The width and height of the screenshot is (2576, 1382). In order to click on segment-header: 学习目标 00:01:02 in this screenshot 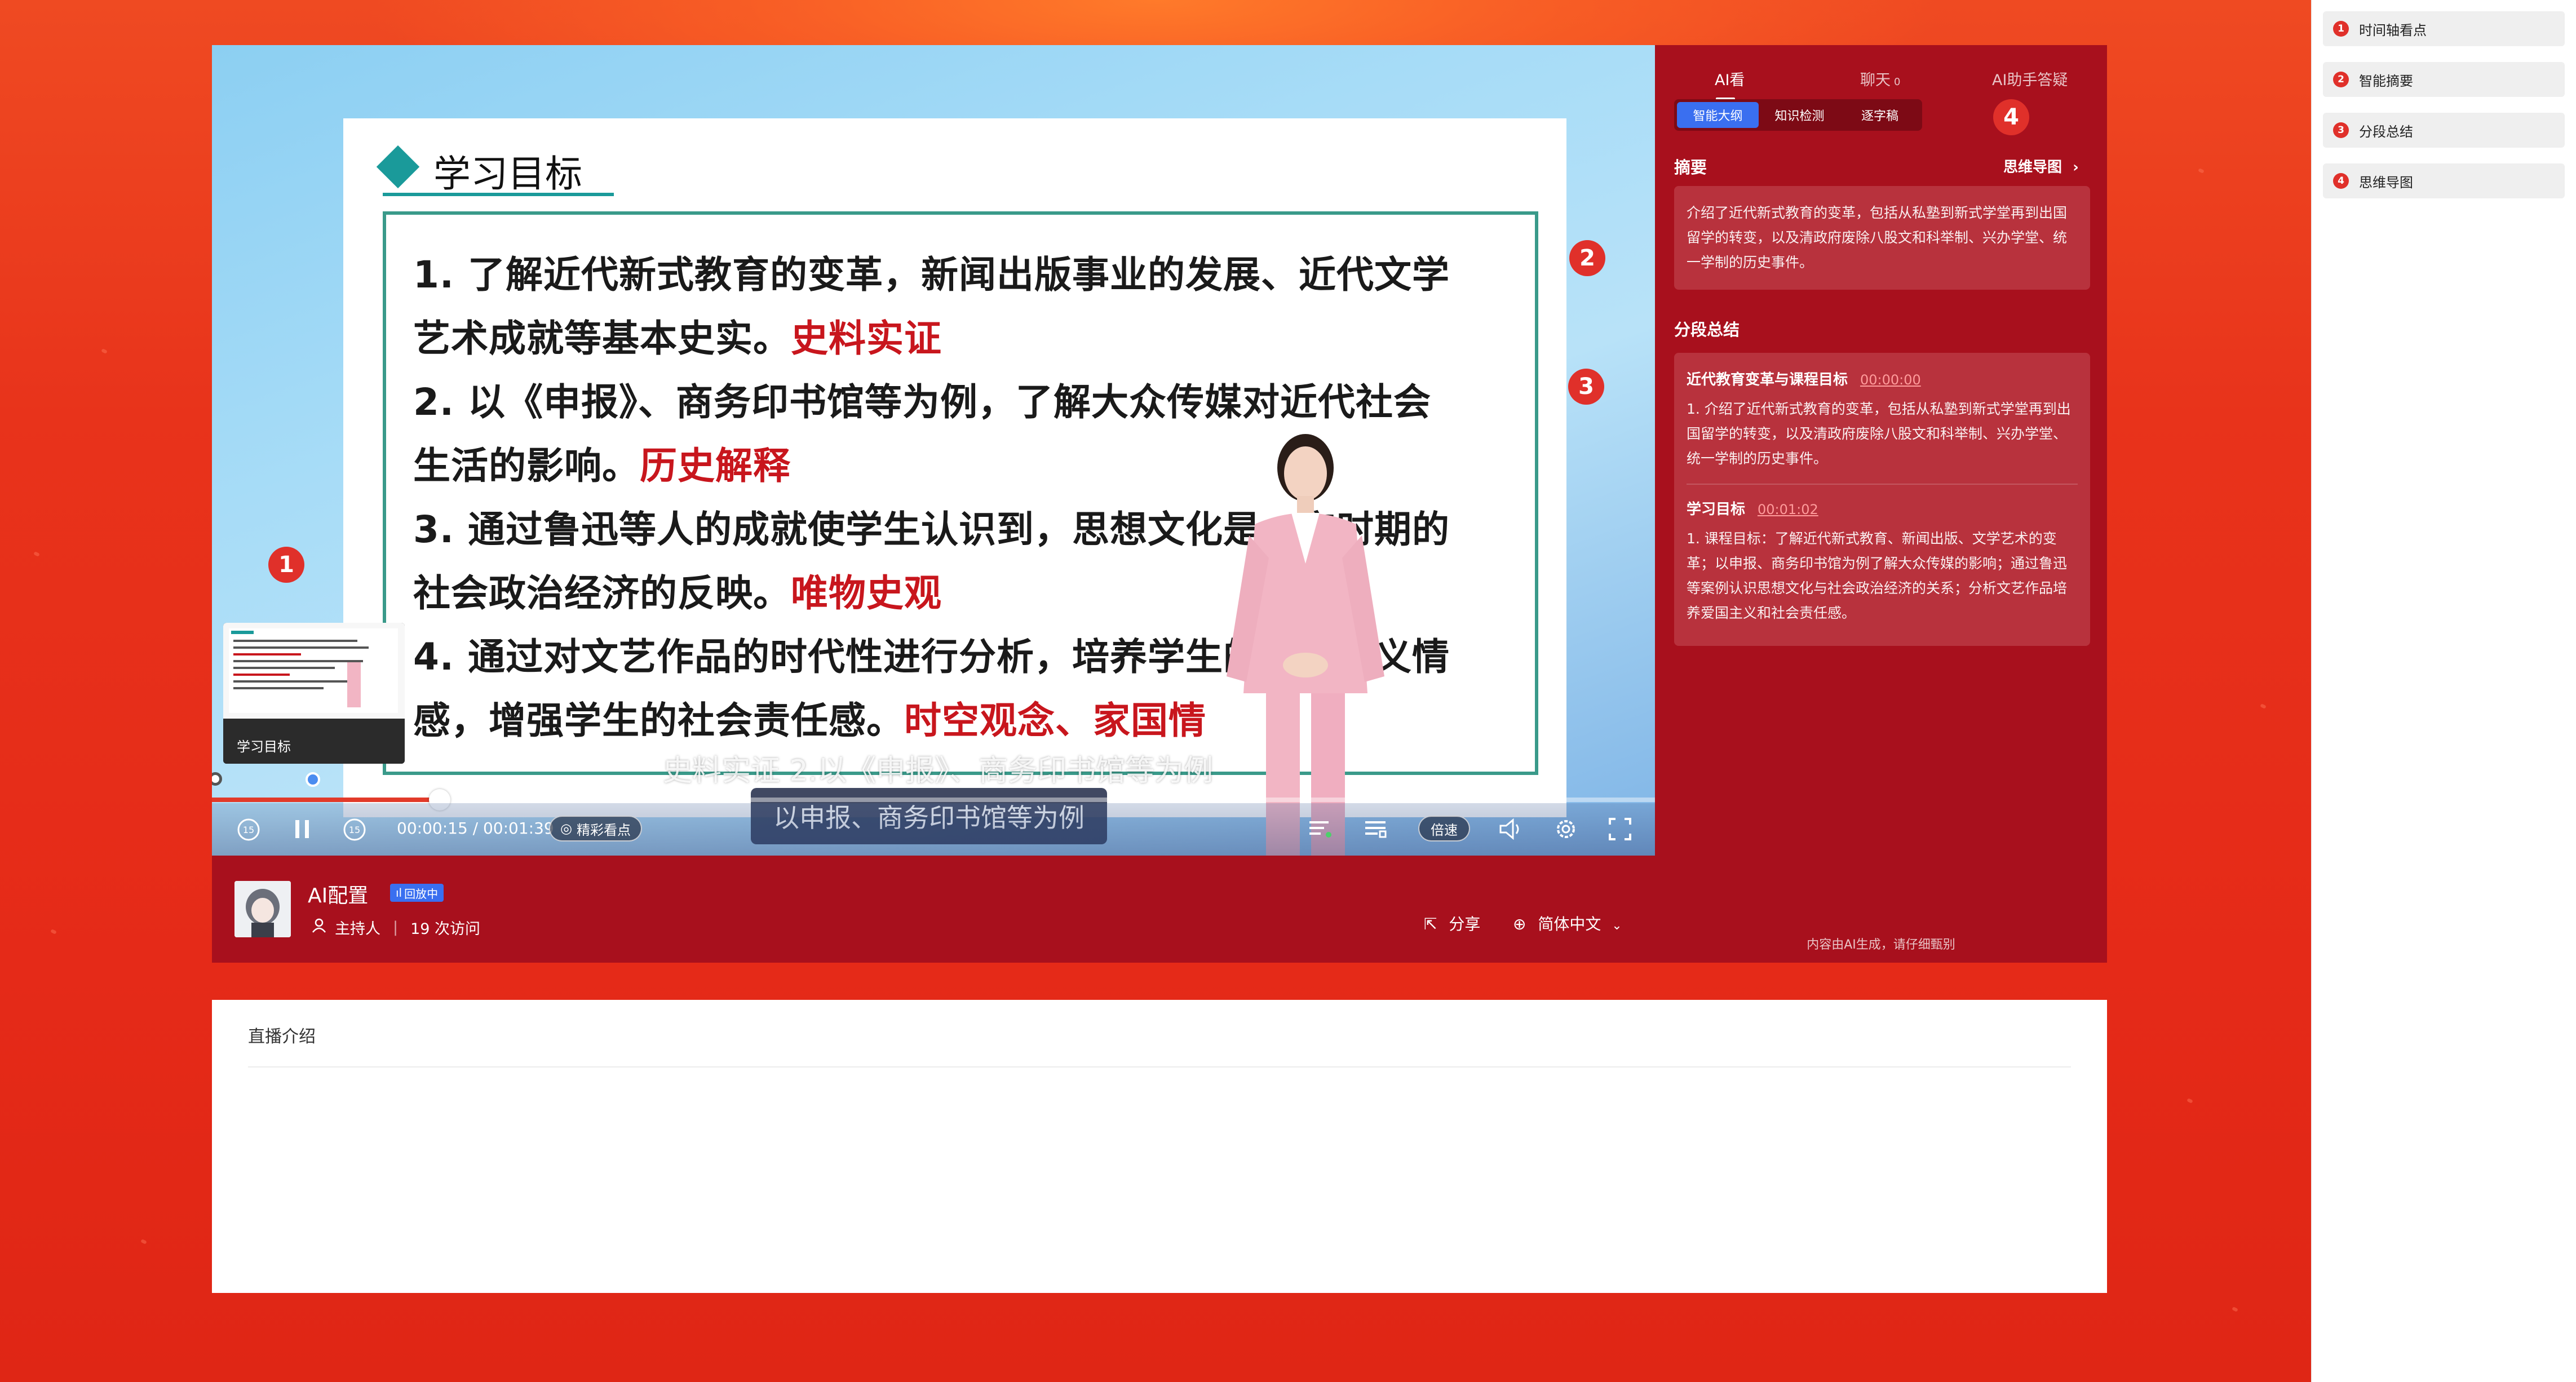, I will do `click(1882, 509)`.